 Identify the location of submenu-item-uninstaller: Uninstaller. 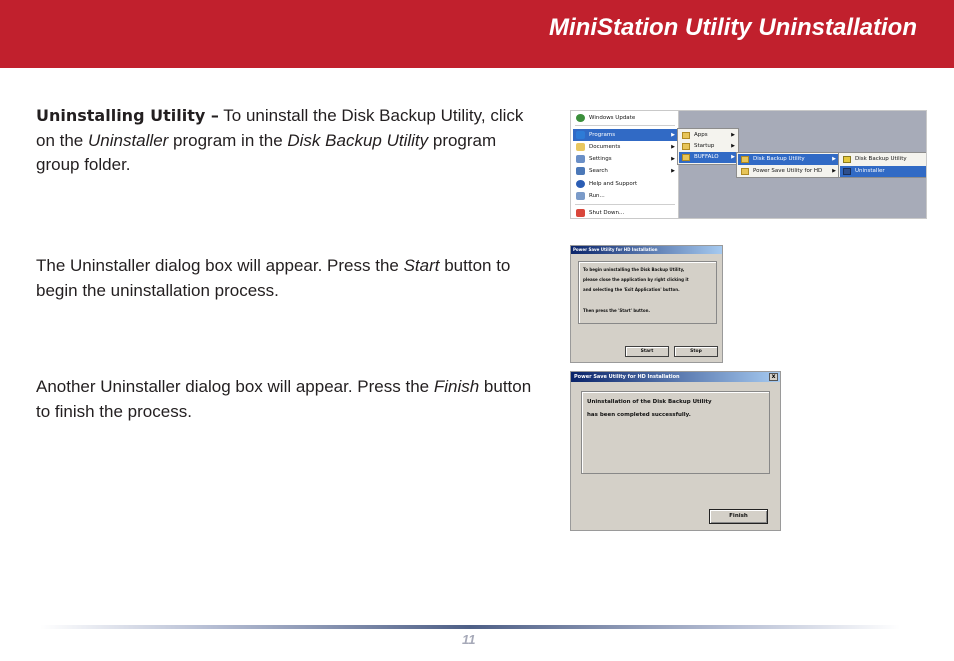
(883, 171).